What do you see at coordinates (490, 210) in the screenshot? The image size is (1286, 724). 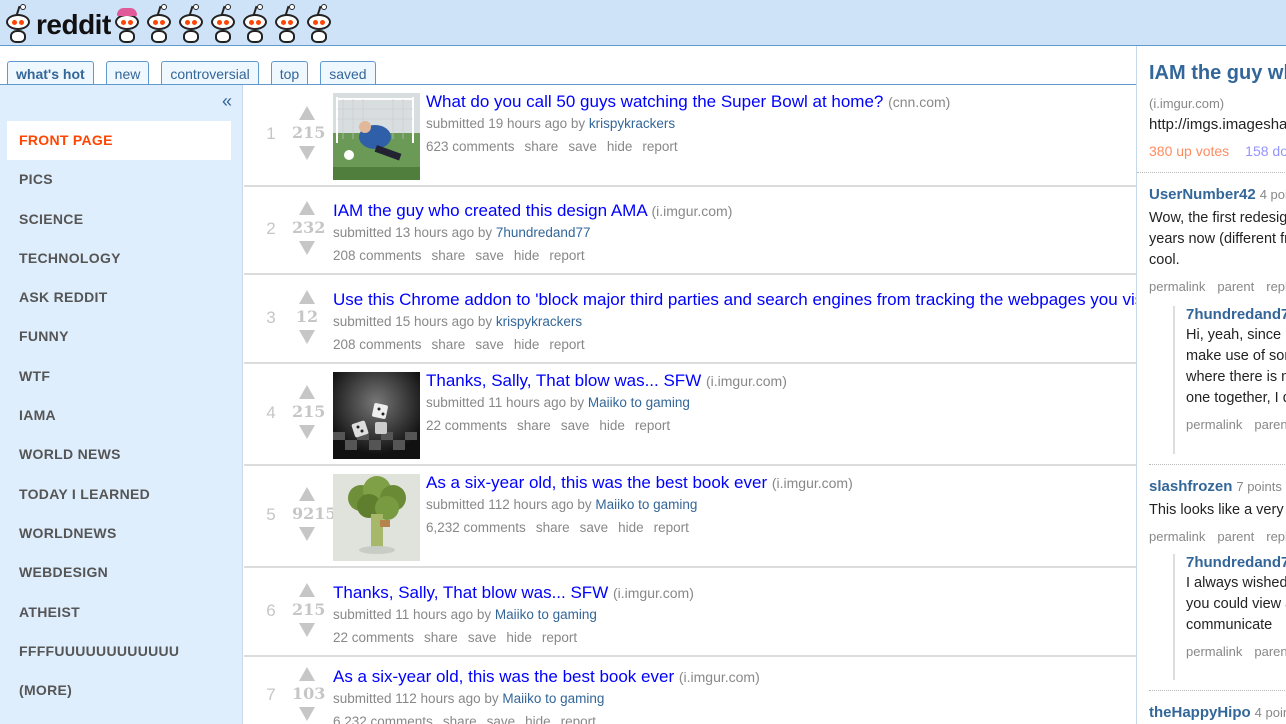 I see `post-title-link: IAM the guy who created this design AMA` at bounding box center [490, 210].